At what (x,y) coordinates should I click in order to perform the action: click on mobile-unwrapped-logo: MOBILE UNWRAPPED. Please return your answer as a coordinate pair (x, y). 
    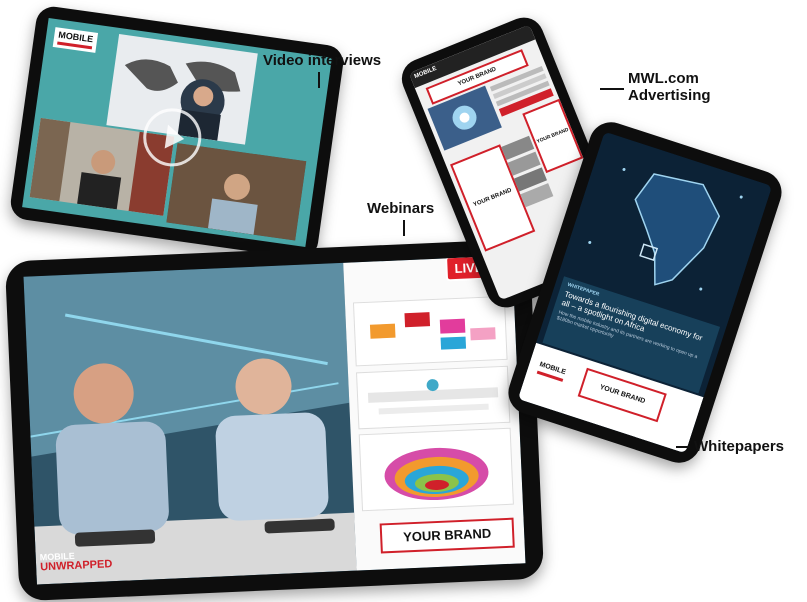
    Looking at the image, I should click on (76, 562).